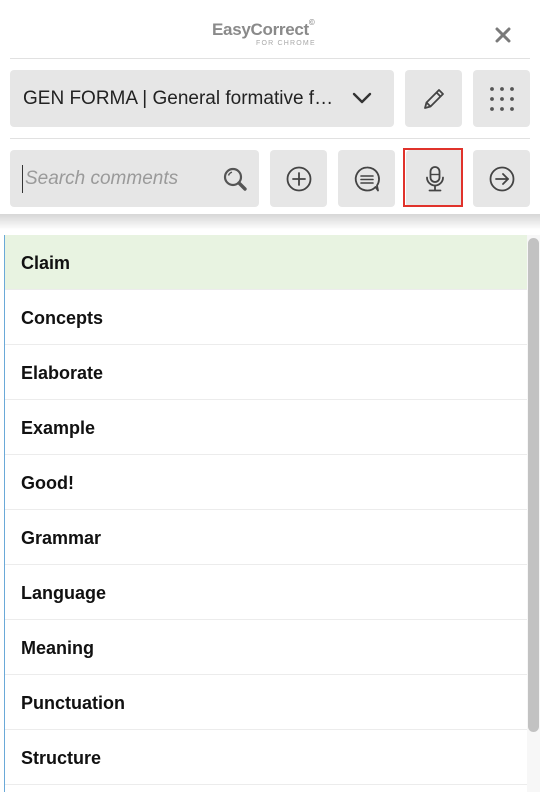  Describe the element at coordinates (270, 138) in the screenshot. I see `toolbar-divider` at that location.